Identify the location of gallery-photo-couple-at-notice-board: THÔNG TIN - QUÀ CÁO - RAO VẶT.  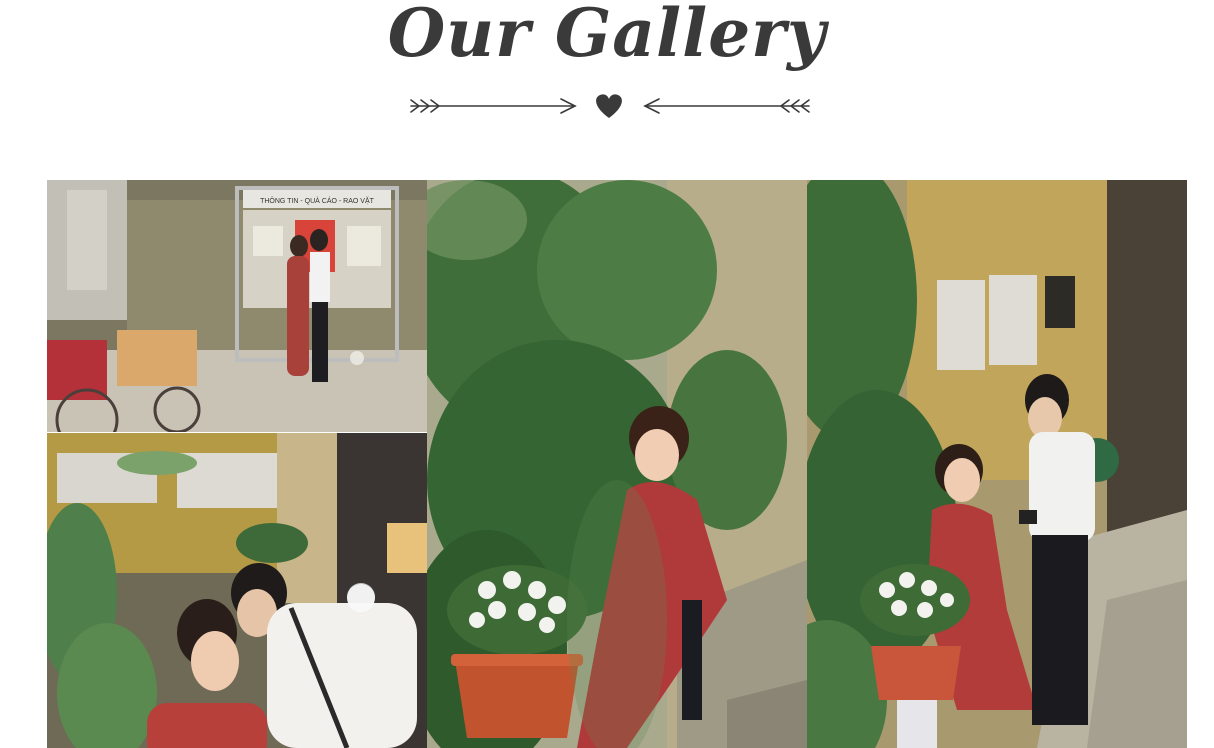
(237, 306).